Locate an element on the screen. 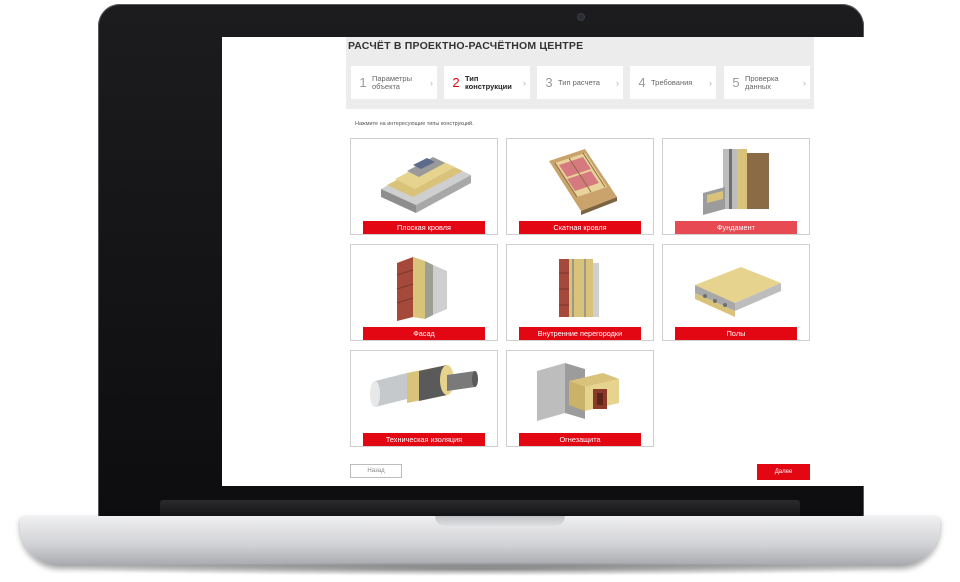 This screenshot has width=960, height=582. wizard-step-4: 4 Требования › is located at coordinates (673, 82).